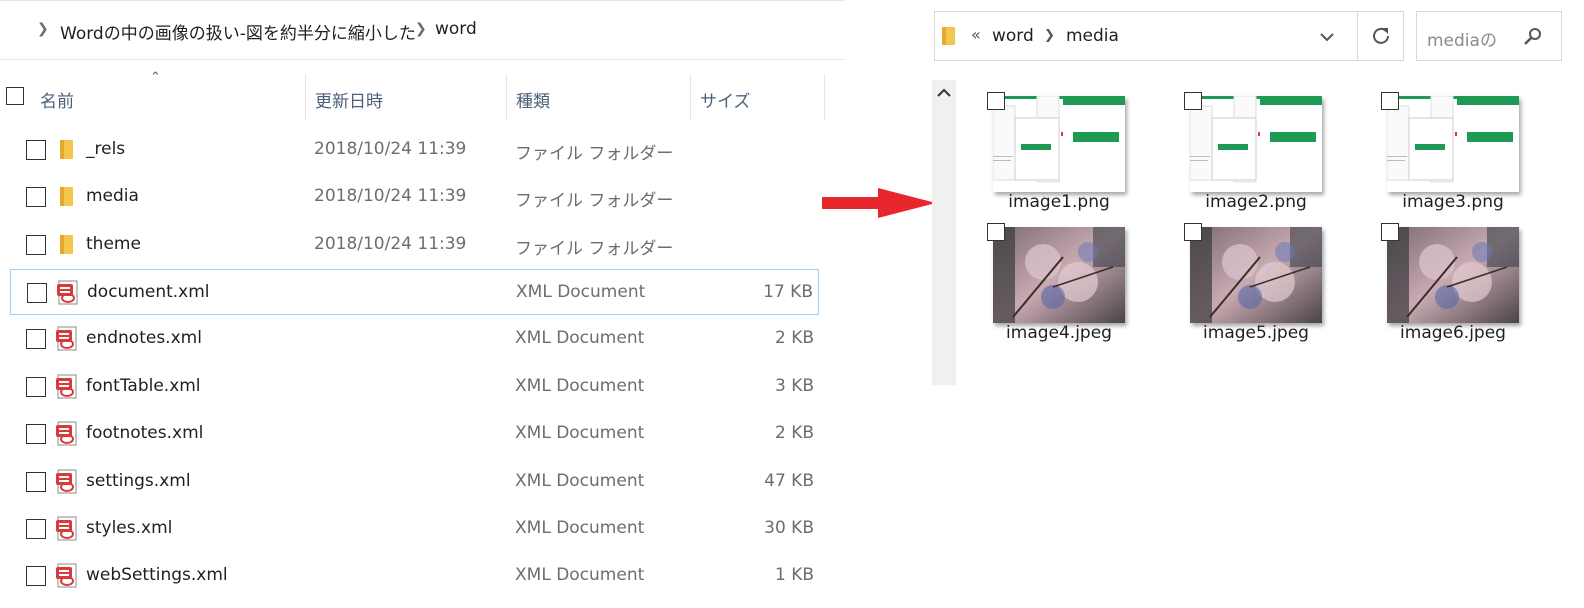  What do you see at coordinates (112, 196) in the screenshot?
I see `file-name: media` at bounding box center [112, 196].